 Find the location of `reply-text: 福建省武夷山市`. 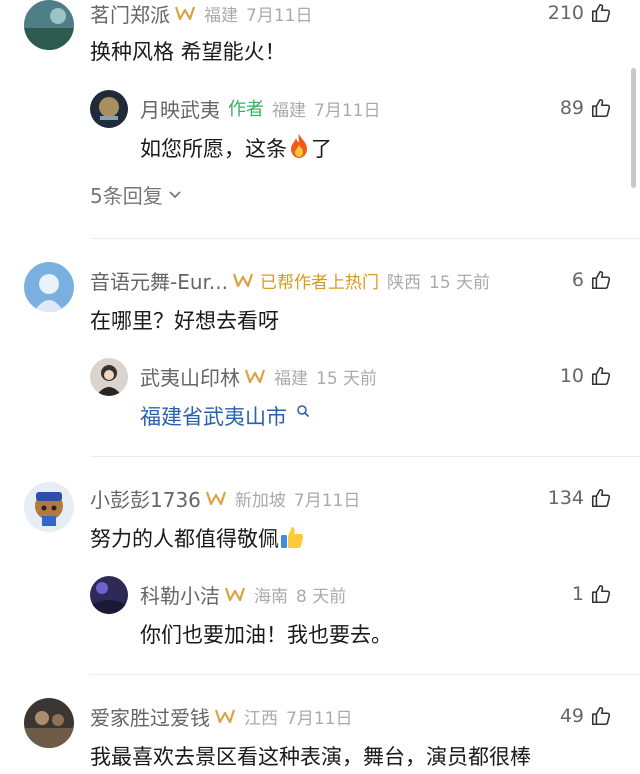

reply-text: 福建省武夷山市 is located at coordinates (225, 416).